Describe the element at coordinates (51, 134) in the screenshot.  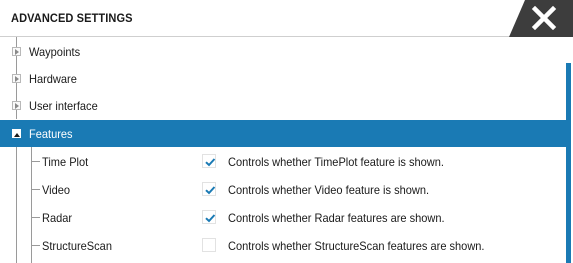
I see `tree-item-label: Features` at that location.